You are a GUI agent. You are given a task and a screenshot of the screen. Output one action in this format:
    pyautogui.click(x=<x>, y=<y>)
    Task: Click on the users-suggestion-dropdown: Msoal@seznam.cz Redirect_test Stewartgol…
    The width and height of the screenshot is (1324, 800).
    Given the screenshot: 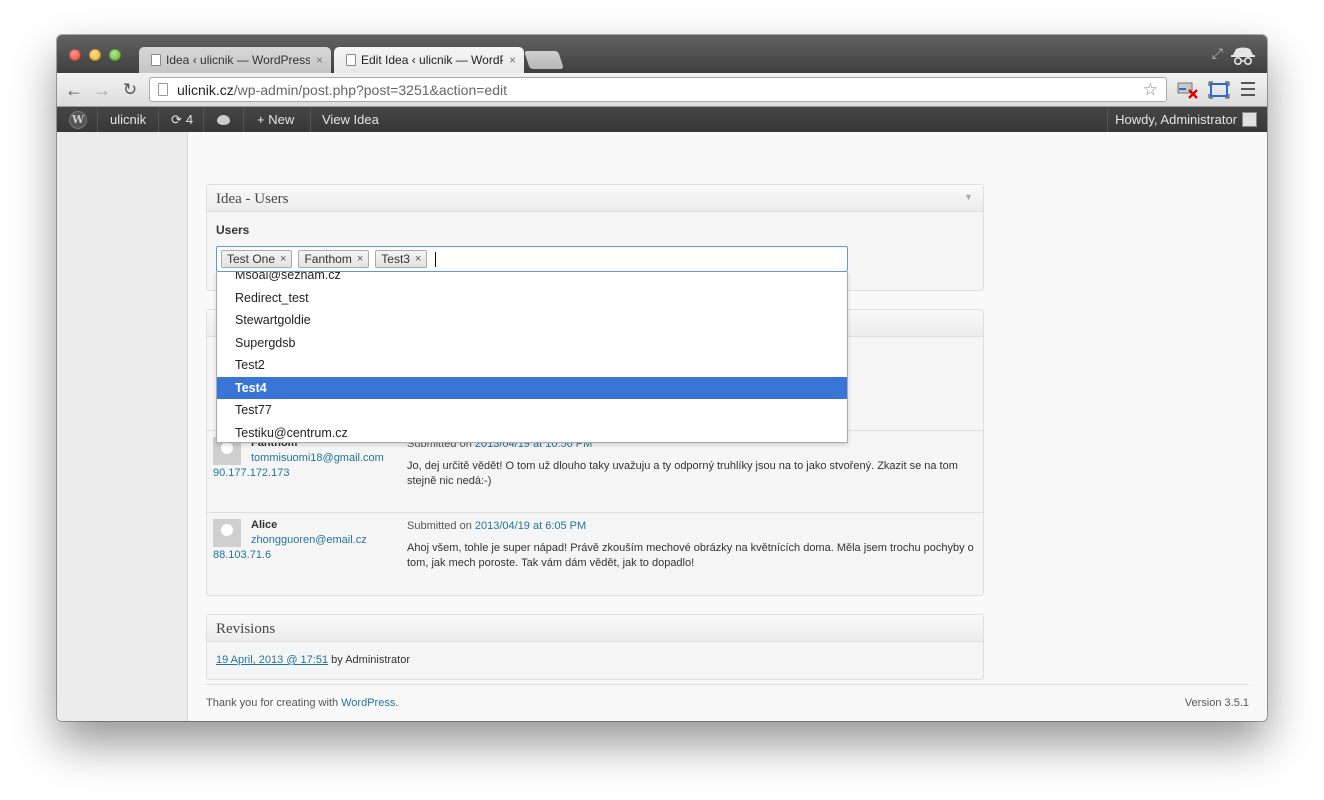 What is the action you would take?
    pyautogui.click(x=532, y=357)
    